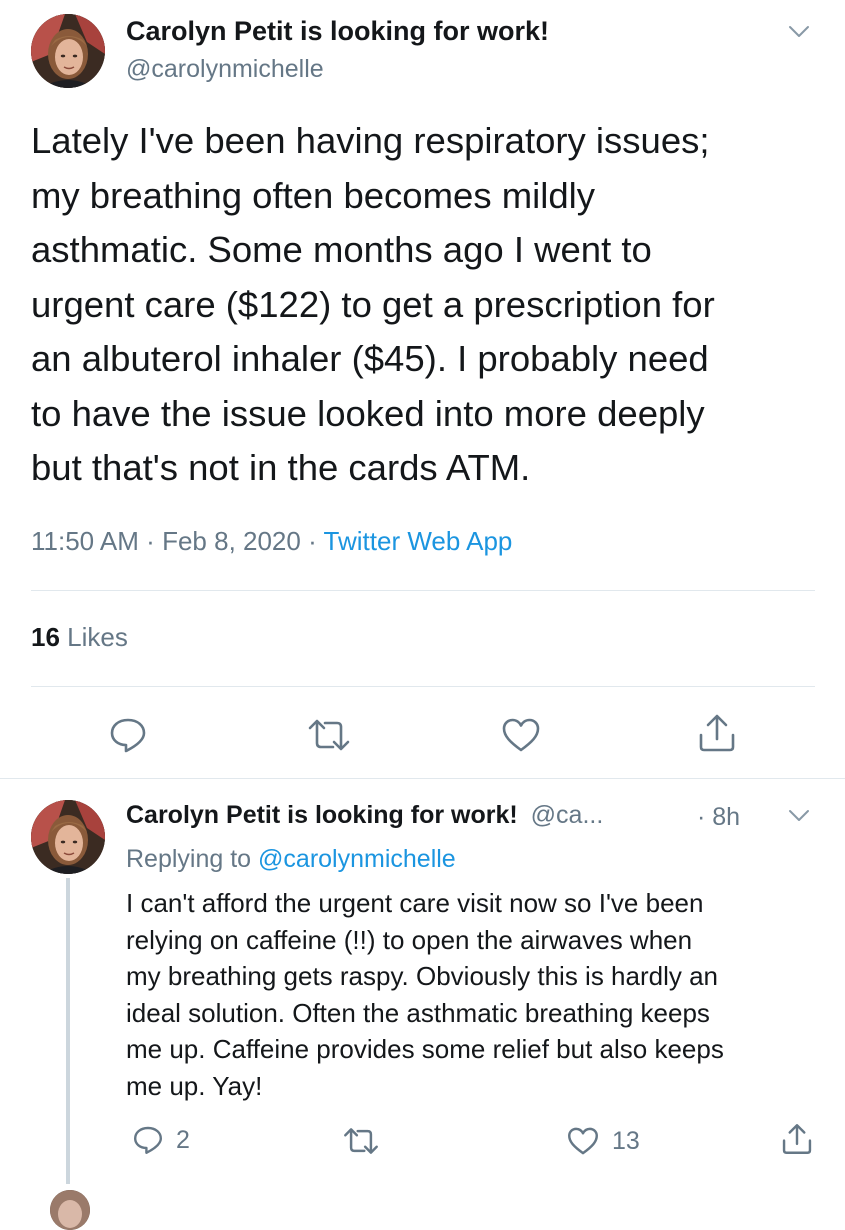  I want to click on reply-author-avatar, so click(68, 837).